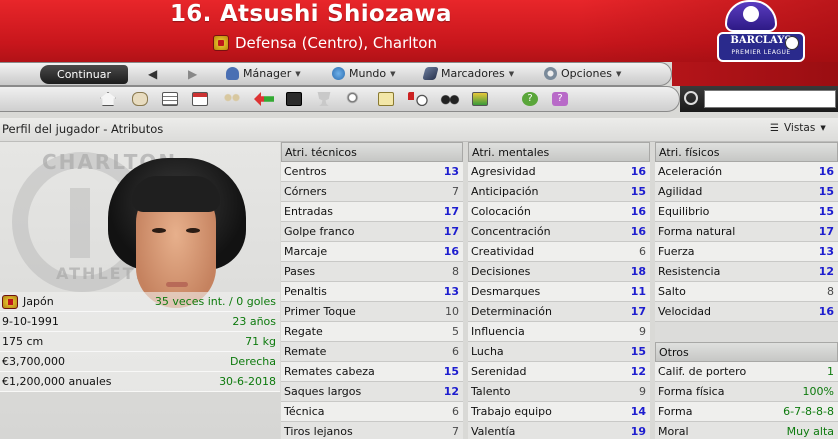  I want to click on physical-attr-row: Velocidad 16, so click(746, 312).